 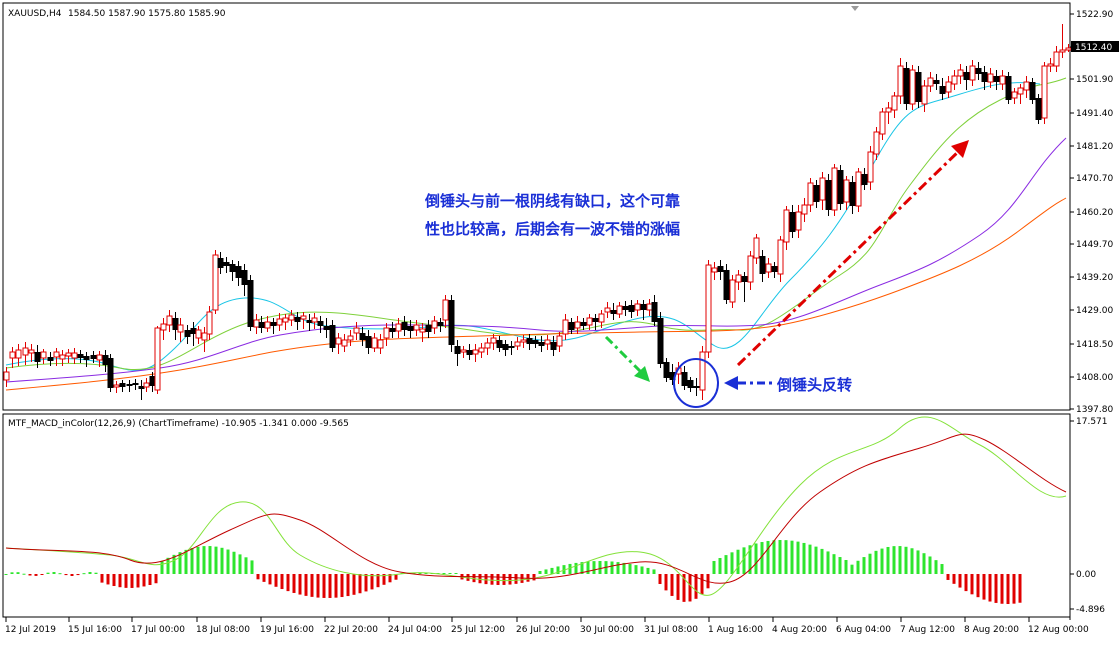 What do you see at coordinates (553, 229) in the screenshot?
I see `annotation-line-2: 性也比较高，后期会有一波不错的涨幅` at bounding box center [553, 229].